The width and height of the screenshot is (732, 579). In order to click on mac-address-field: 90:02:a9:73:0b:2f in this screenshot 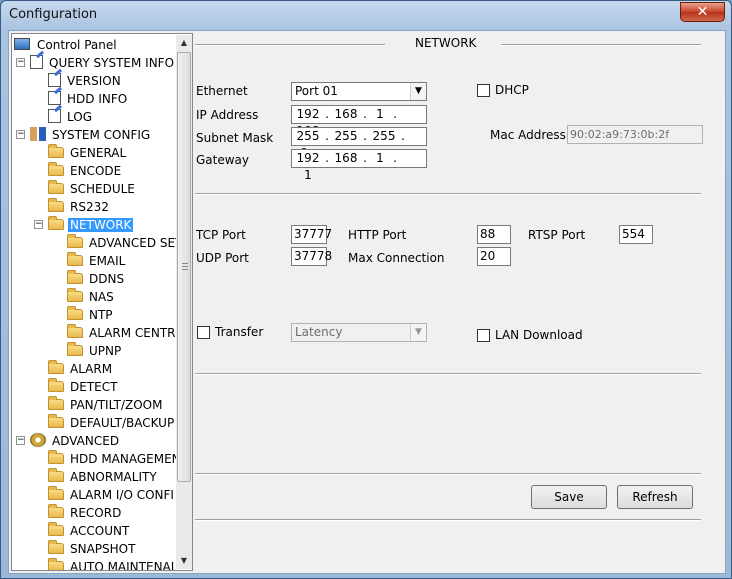, I will do `click(635, 134)`.